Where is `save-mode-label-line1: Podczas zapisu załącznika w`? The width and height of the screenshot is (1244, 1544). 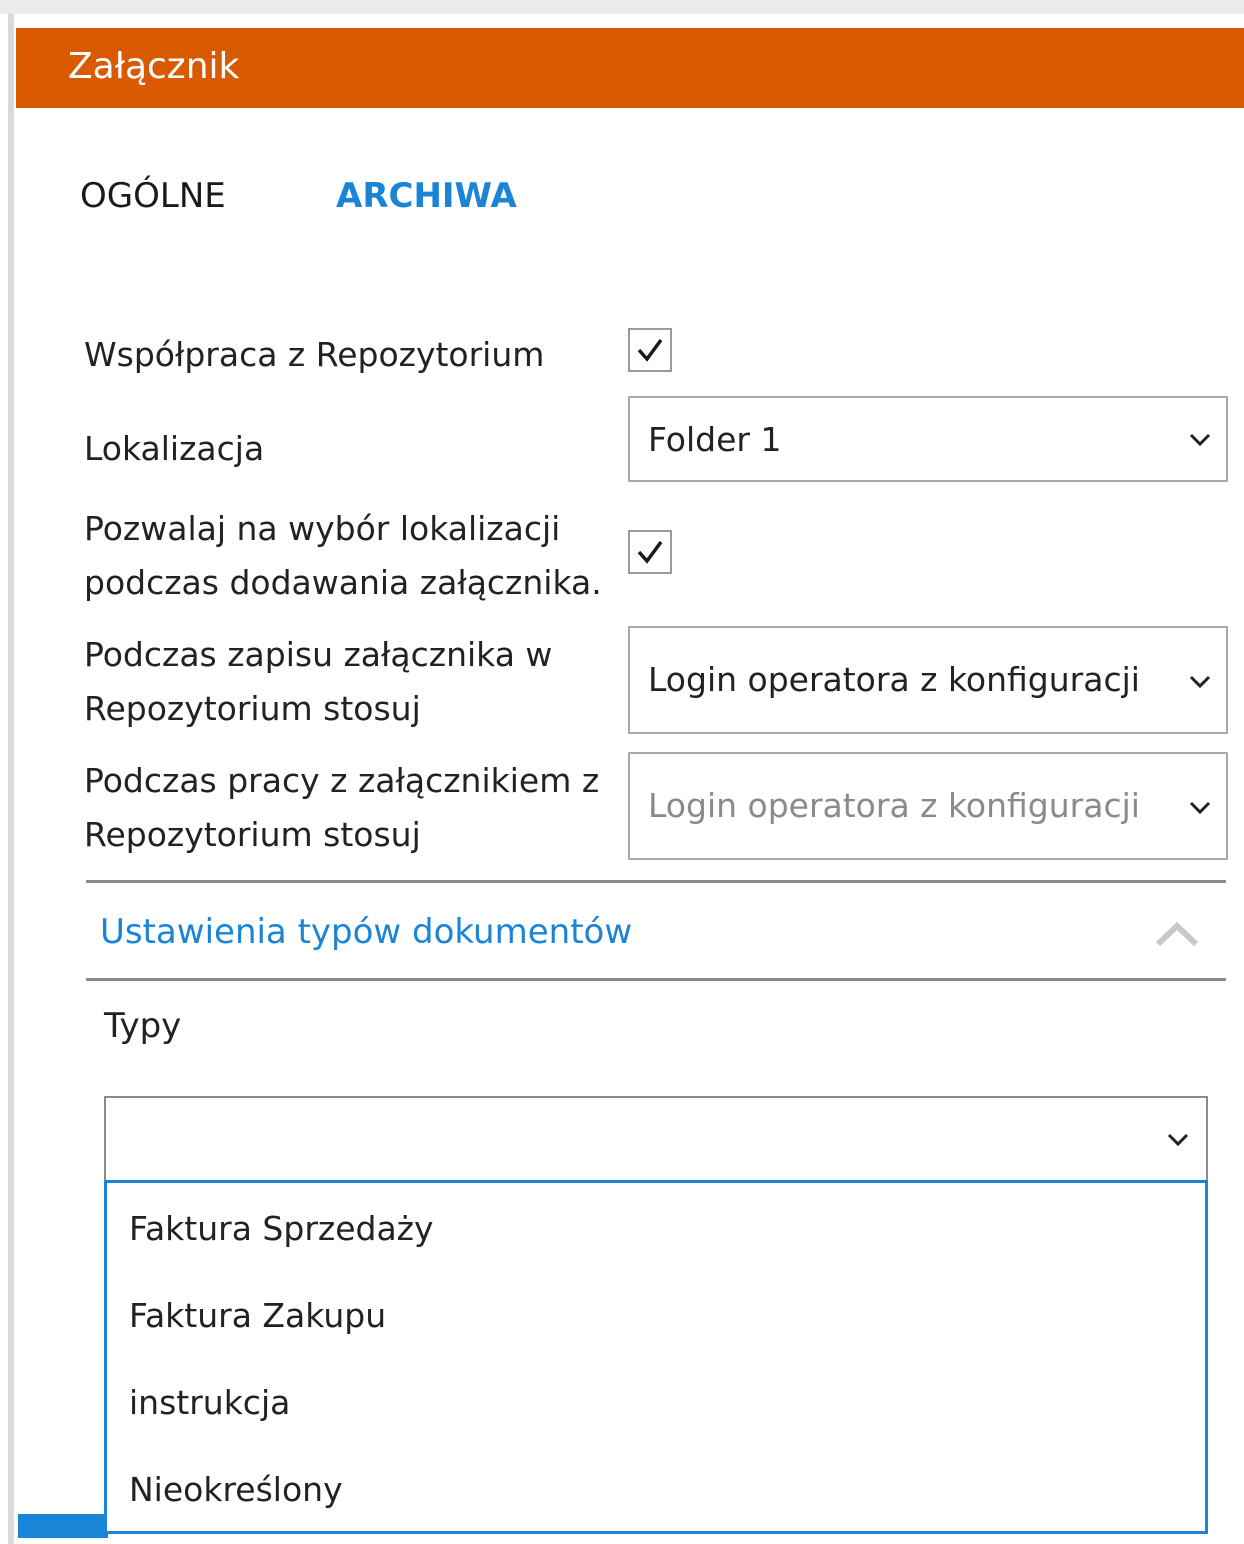 save-mode-label-line1: Podczas zapisu załącznika w is located at coordinates (318, 654).